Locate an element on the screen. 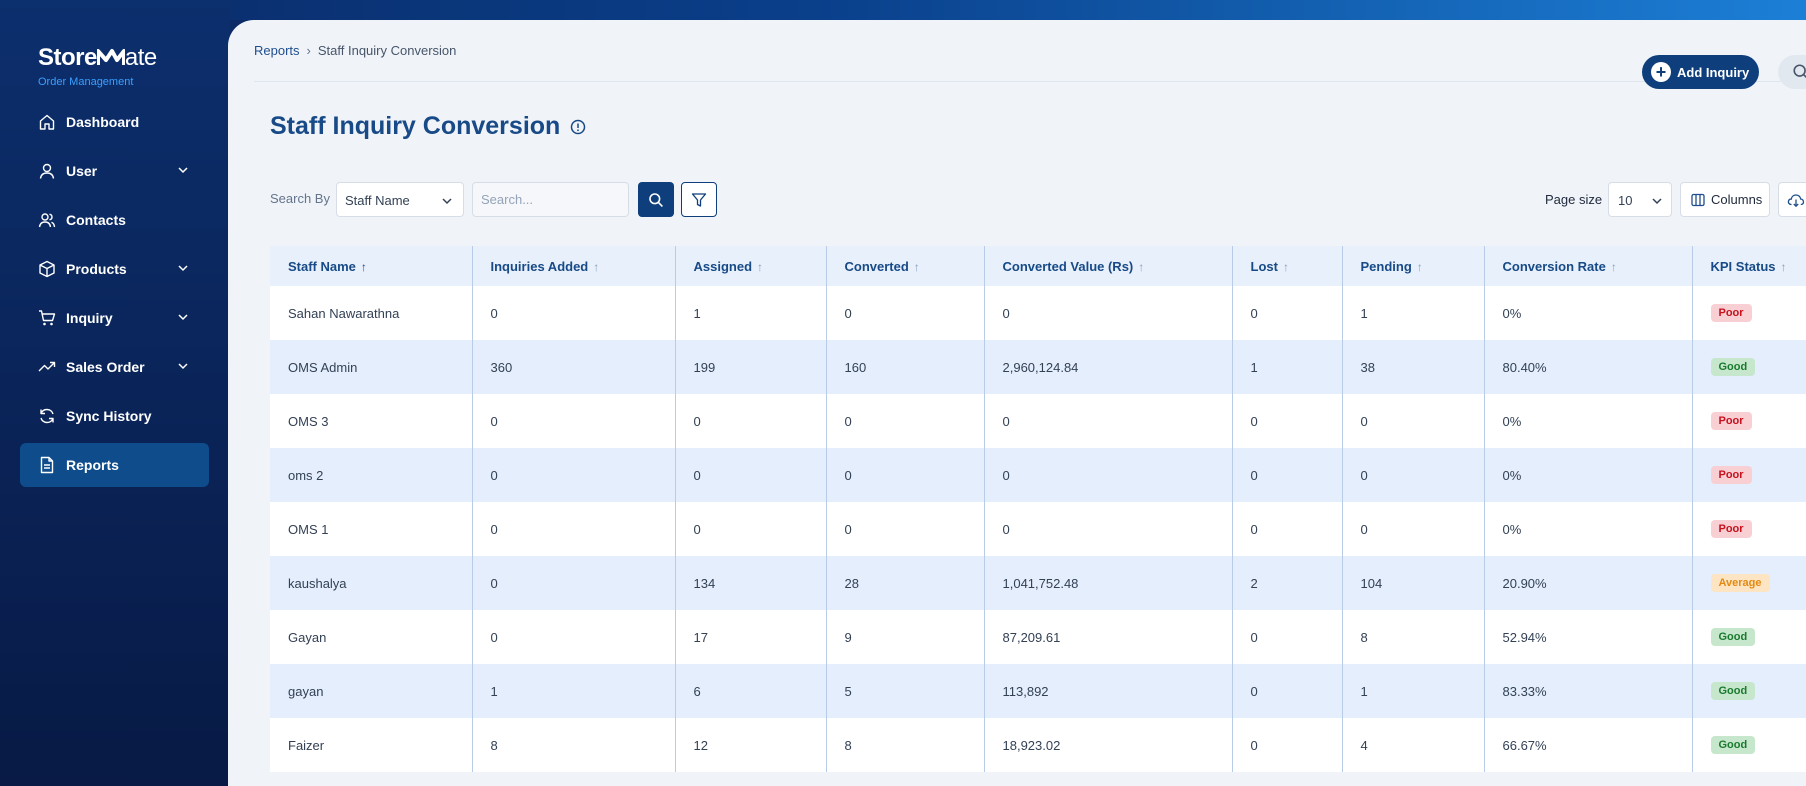 Image resolution: width=1806 pixels, height=786 pixels. cell-lost: 2 is located at coordinates (1287, 583).